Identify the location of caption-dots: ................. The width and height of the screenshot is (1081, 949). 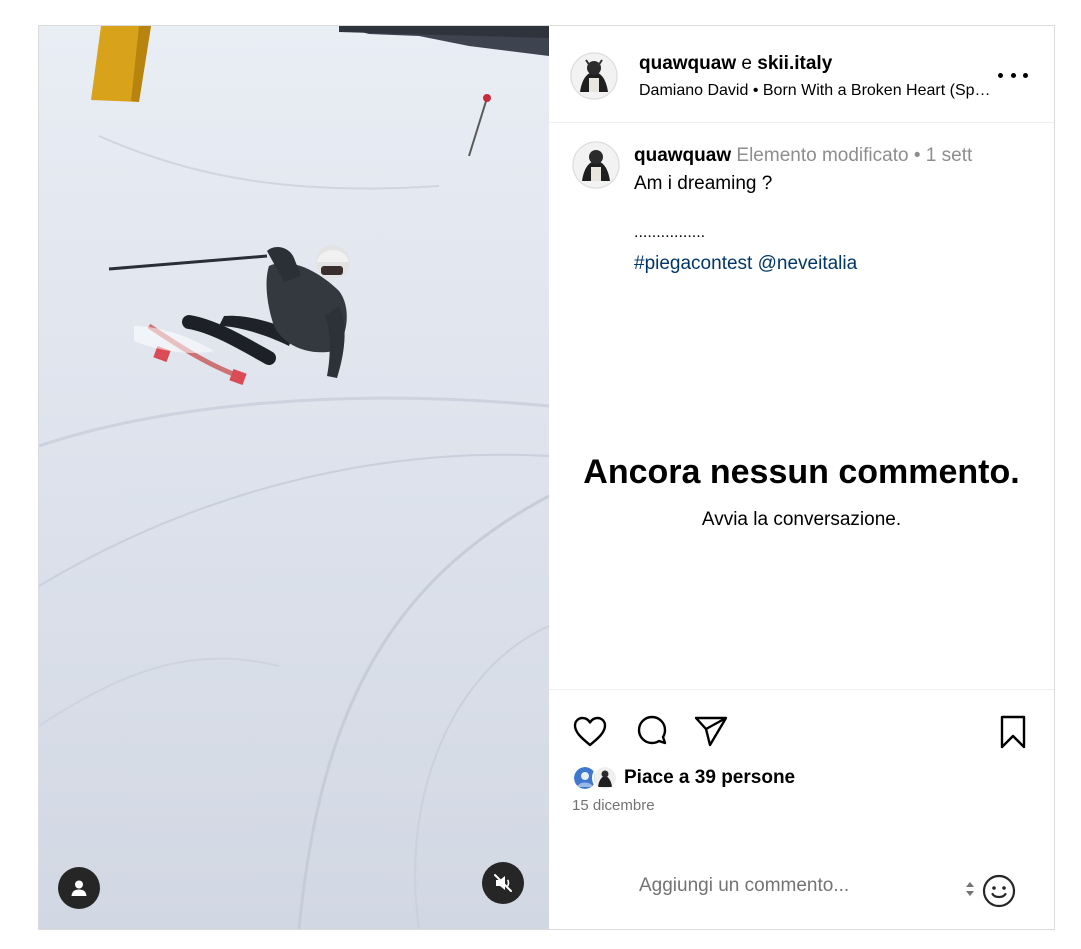
(670, 232).